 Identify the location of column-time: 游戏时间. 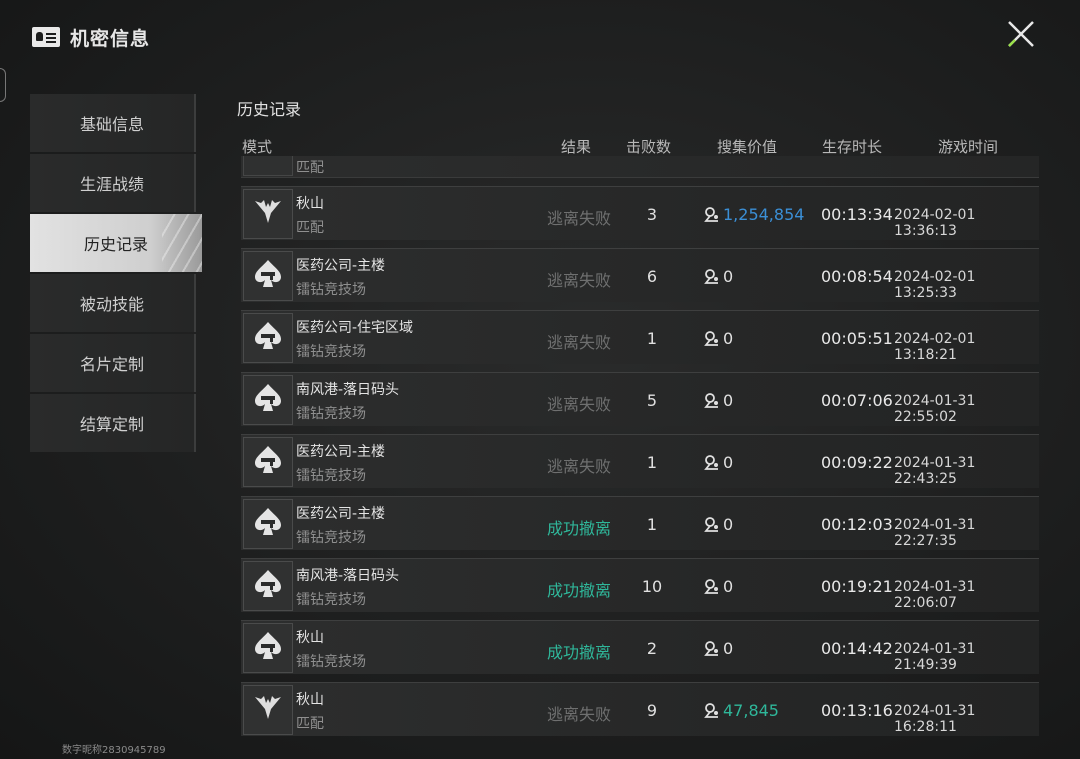
(968, 147).